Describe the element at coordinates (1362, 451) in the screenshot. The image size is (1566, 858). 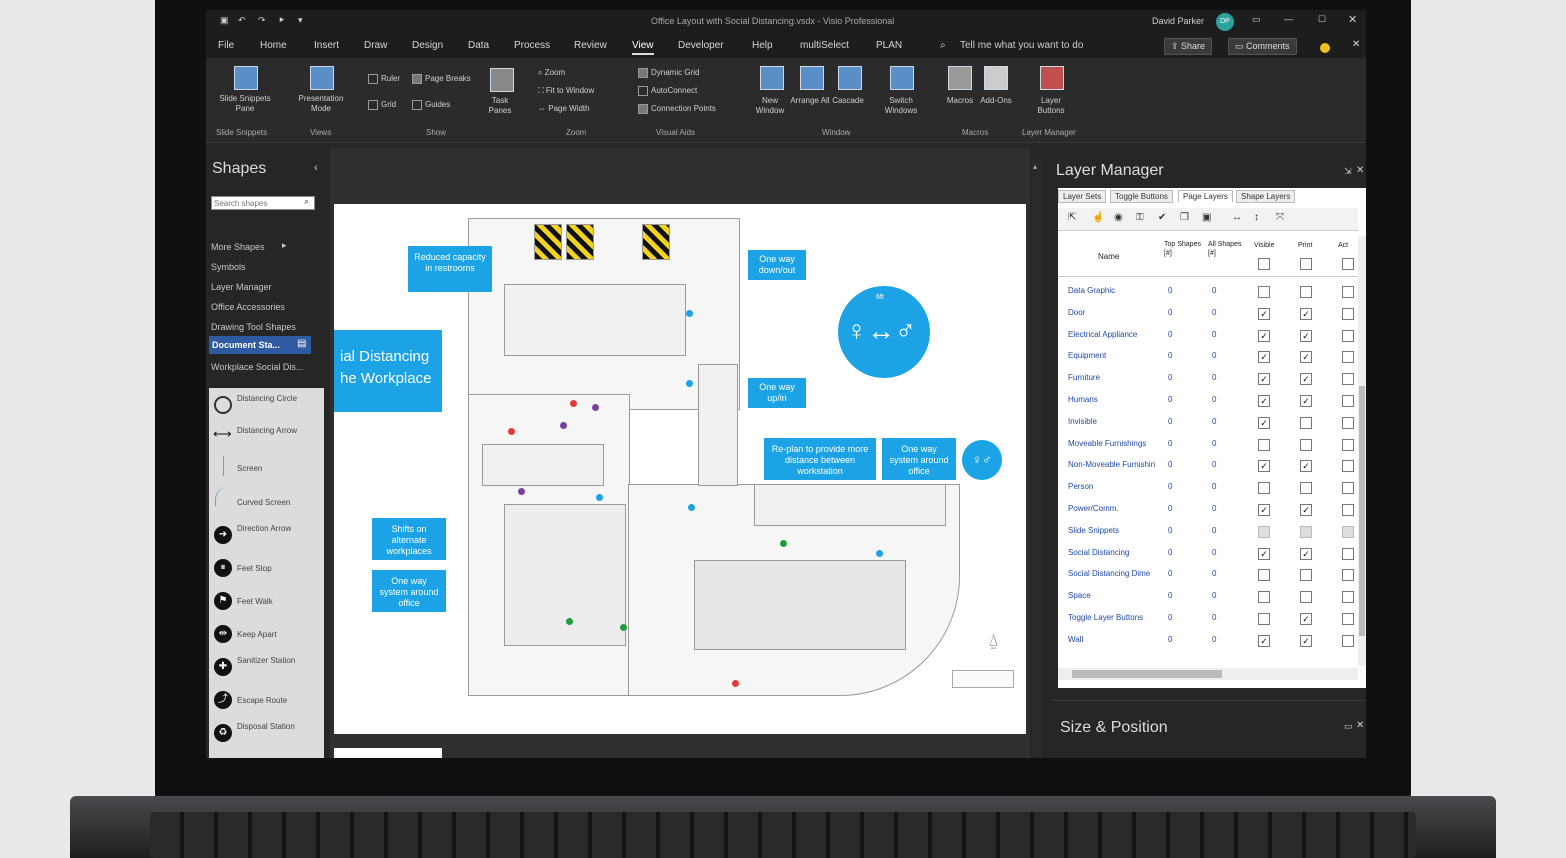
I see `vertical-scrollbar` at that location.